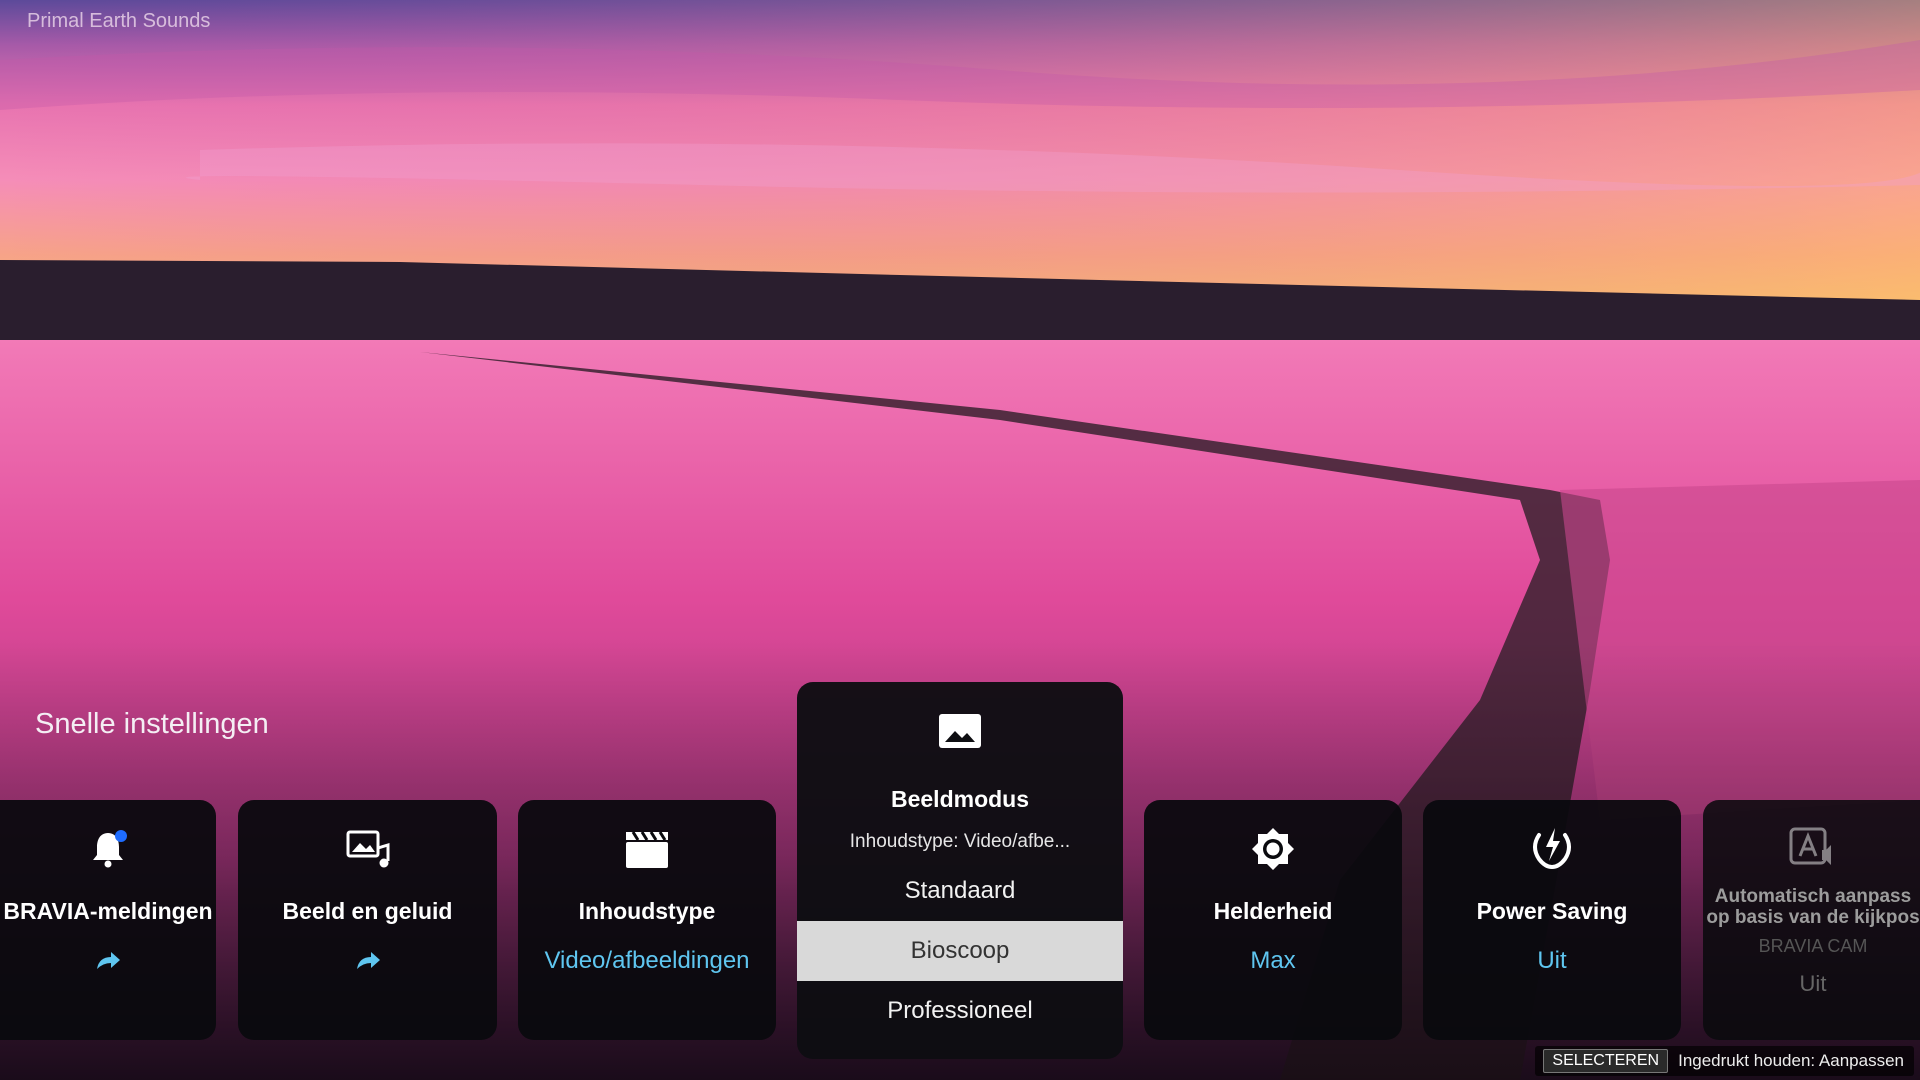 The image size is (1920, 1080). I want to click on card-label: Power Saving, so click(1552, 911).